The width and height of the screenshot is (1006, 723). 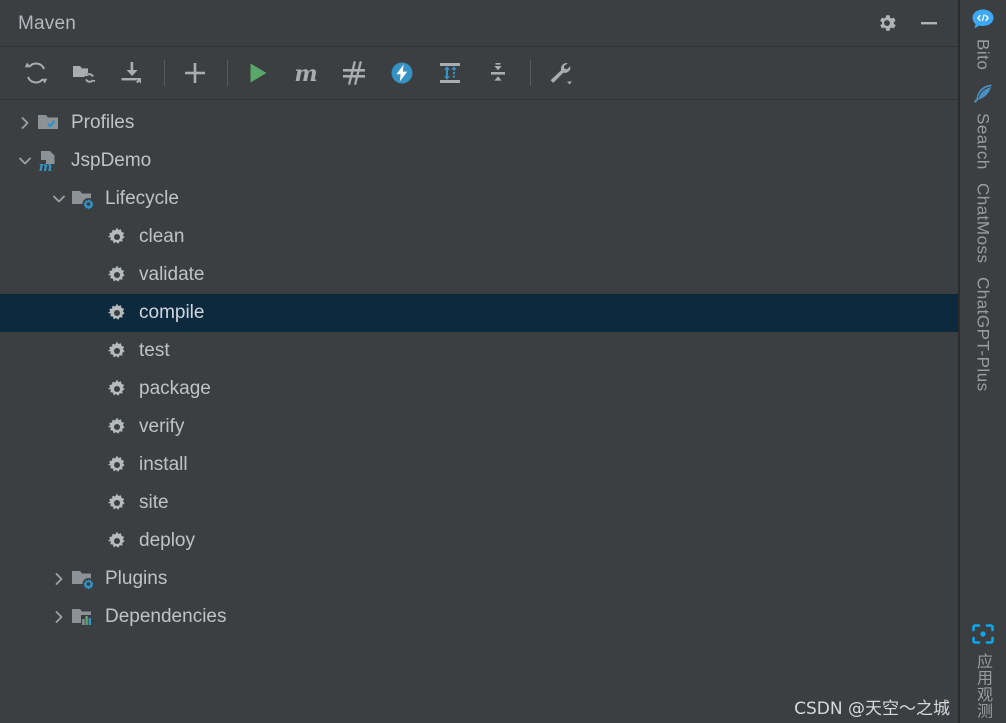 I want to click on bito-icon, so click(x=983, y=20).